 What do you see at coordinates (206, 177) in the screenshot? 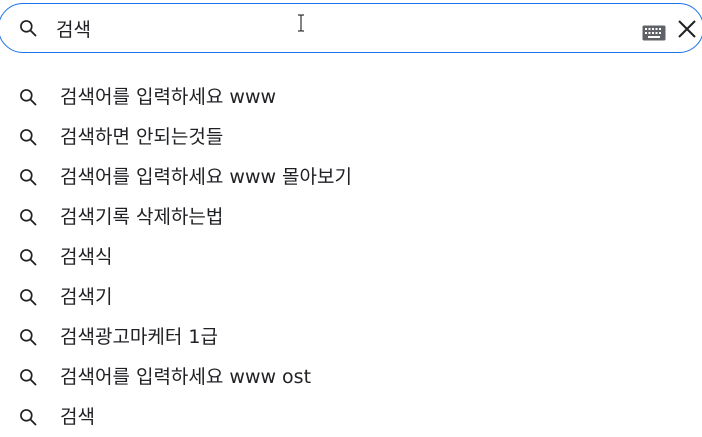
I see `suggestion-text: 검색어를 입력하세요 www 몰아보기` at bounding box center [206, 177].